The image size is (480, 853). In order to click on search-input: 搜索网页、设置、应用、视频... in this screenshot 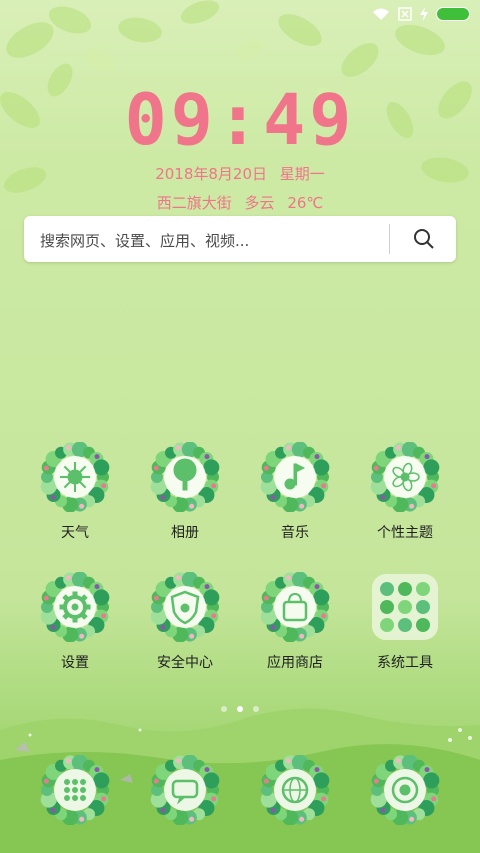, I will do `click(144, 240)`.